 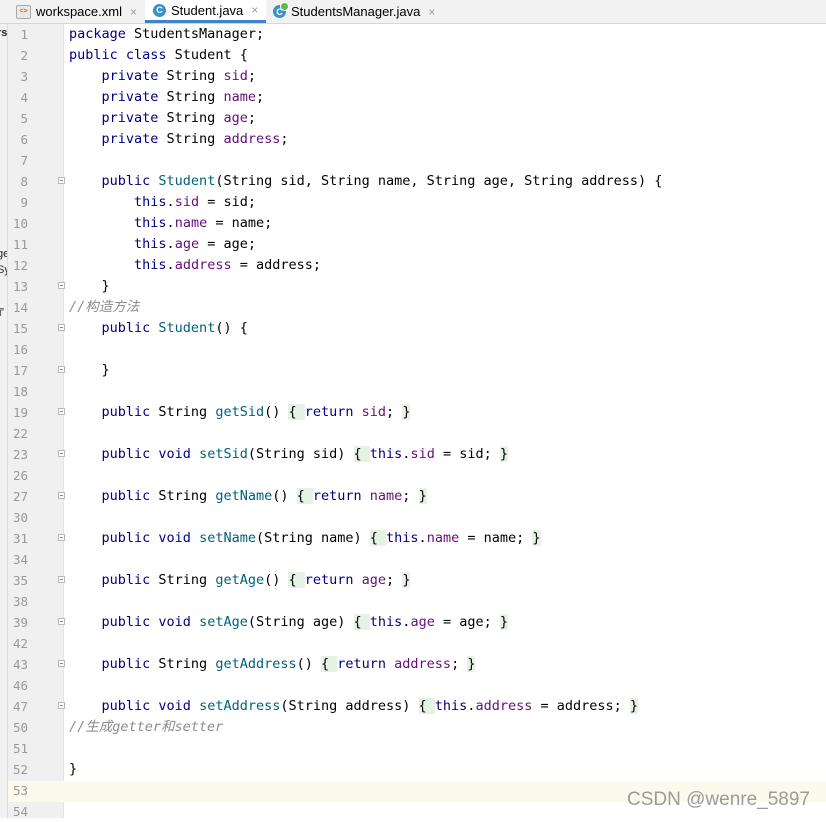 I want to click on code-text: private String sid;, so click(x=162, y=76).